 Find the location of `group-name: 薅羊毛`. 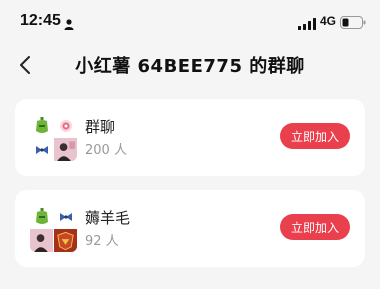

group-name: 薅羊毛 is located at coordinates (108, 218).